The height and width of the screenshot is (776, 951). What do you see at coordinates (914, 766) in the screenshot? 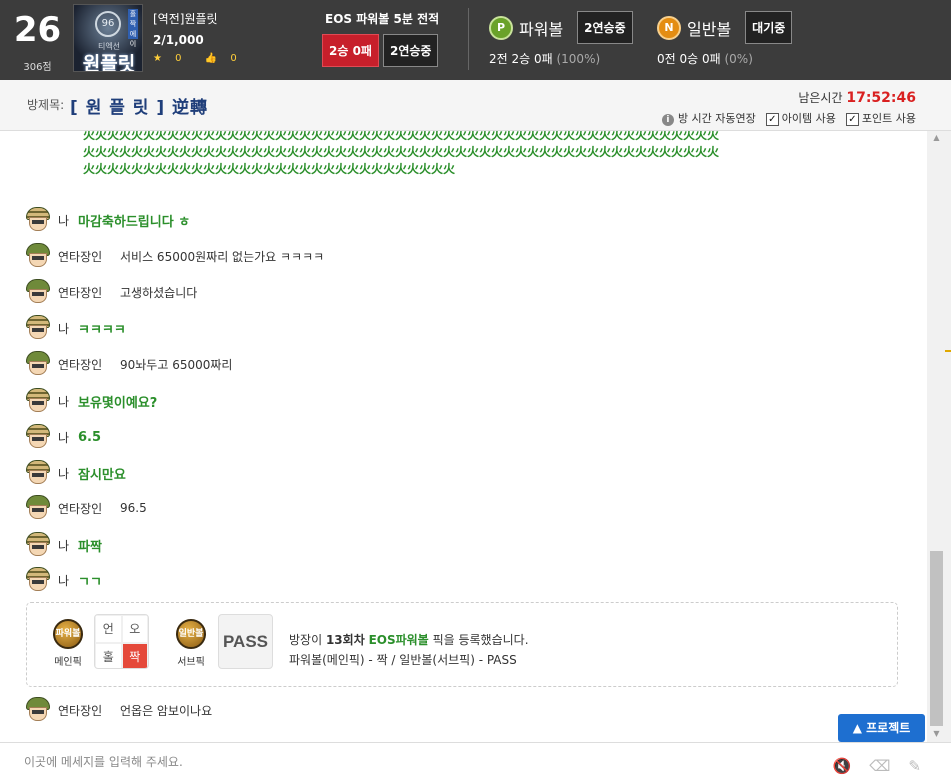
I see `magic-wand-icon: ✎` at bounding box center [914, 766].